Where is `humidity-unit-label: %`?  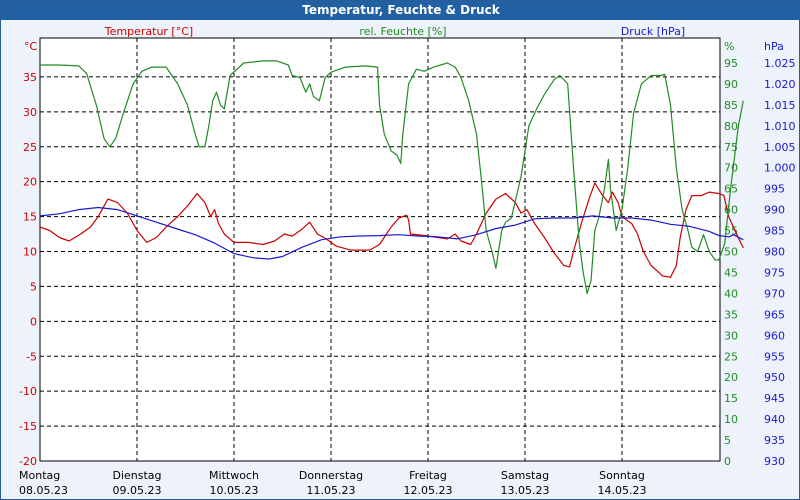 humidity-unit-label: % is located at coordinates (729, 46).